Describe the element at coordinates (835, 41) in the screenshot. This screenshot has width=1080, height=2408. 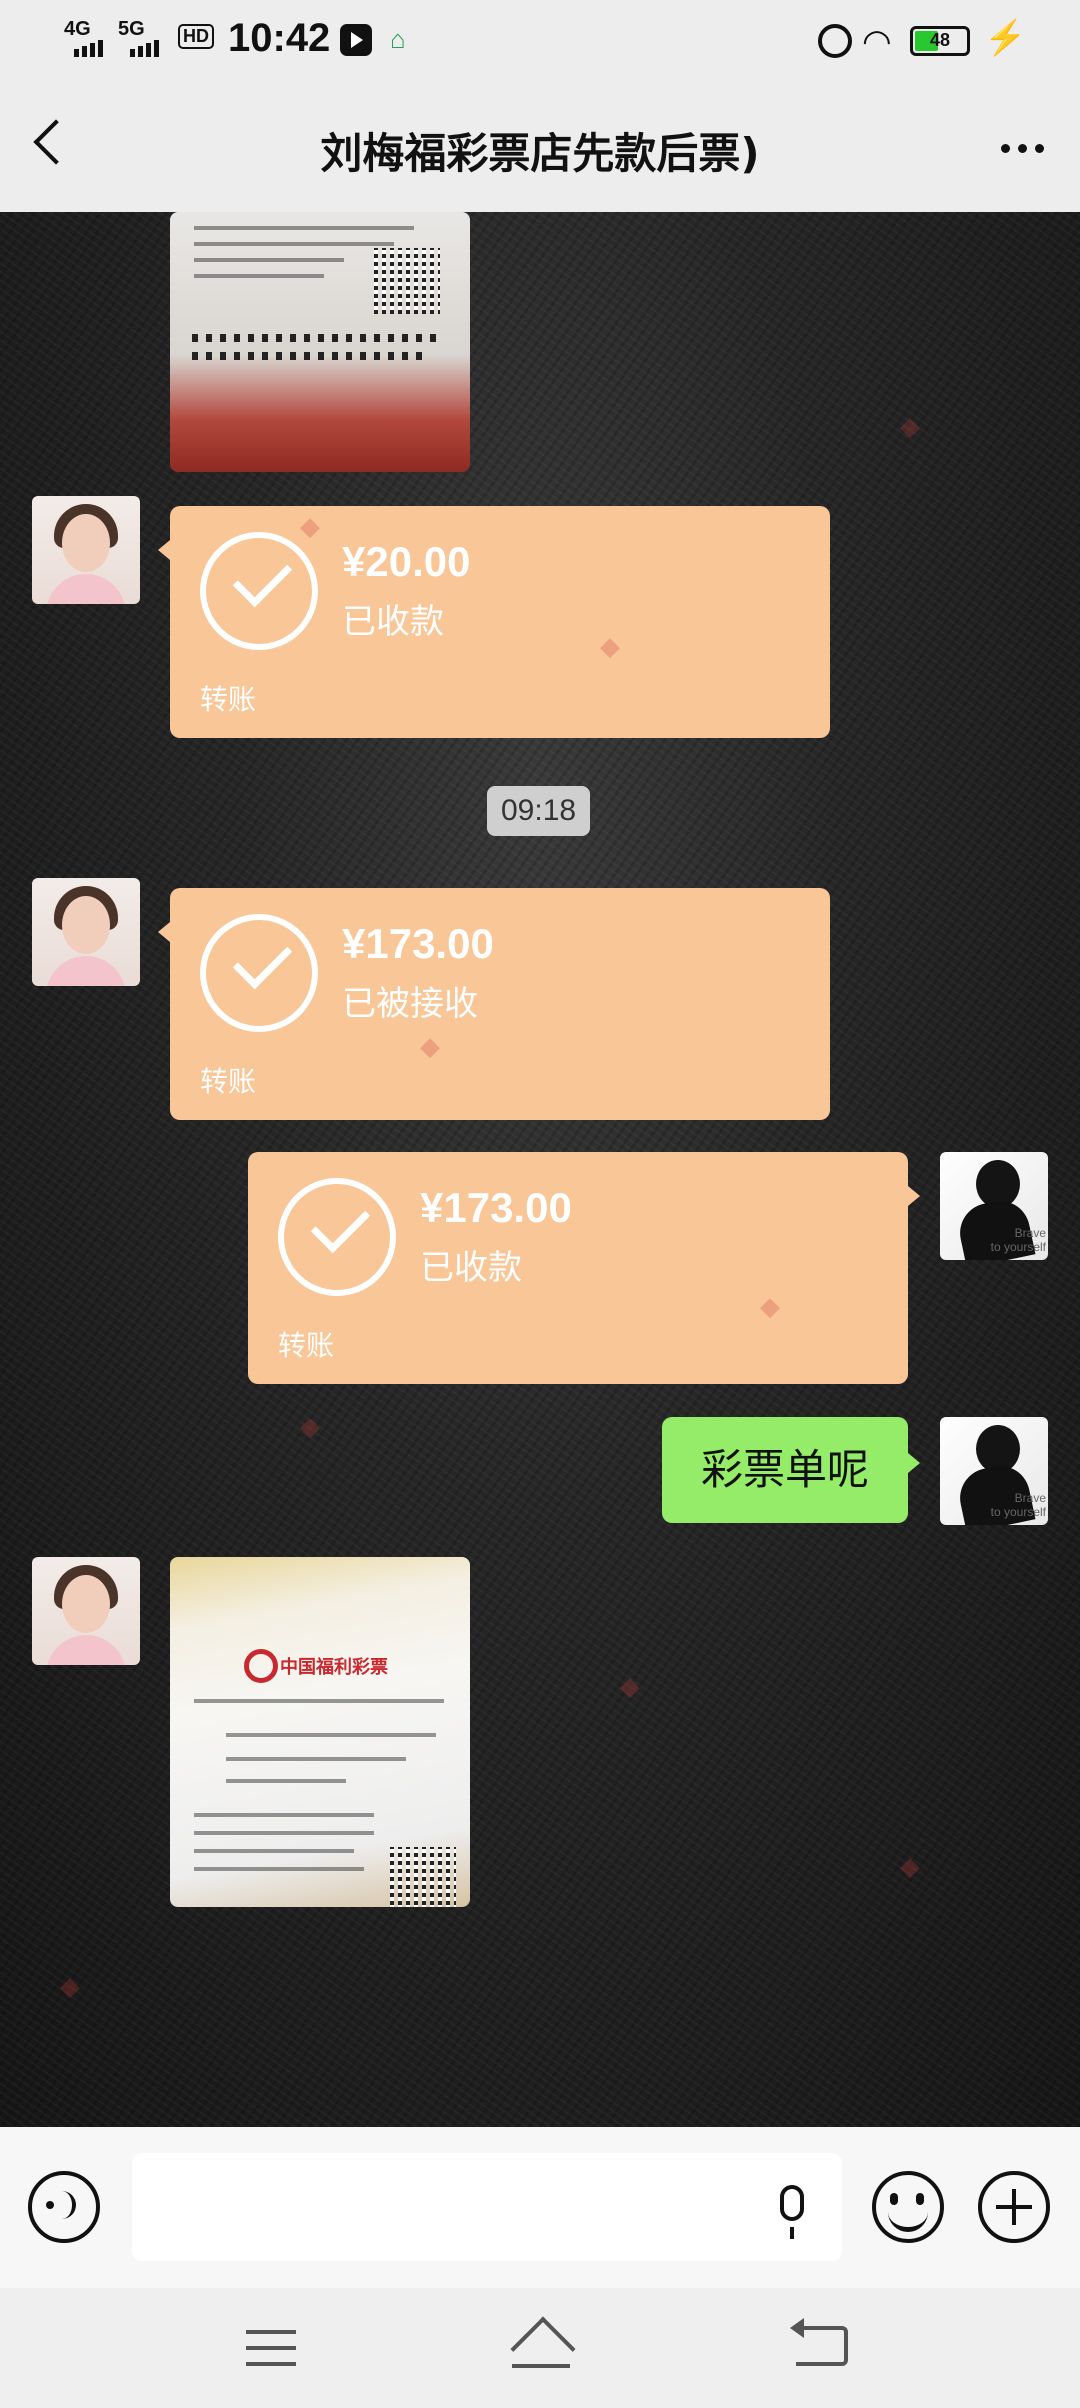
I see `alarm-icon` at that location.